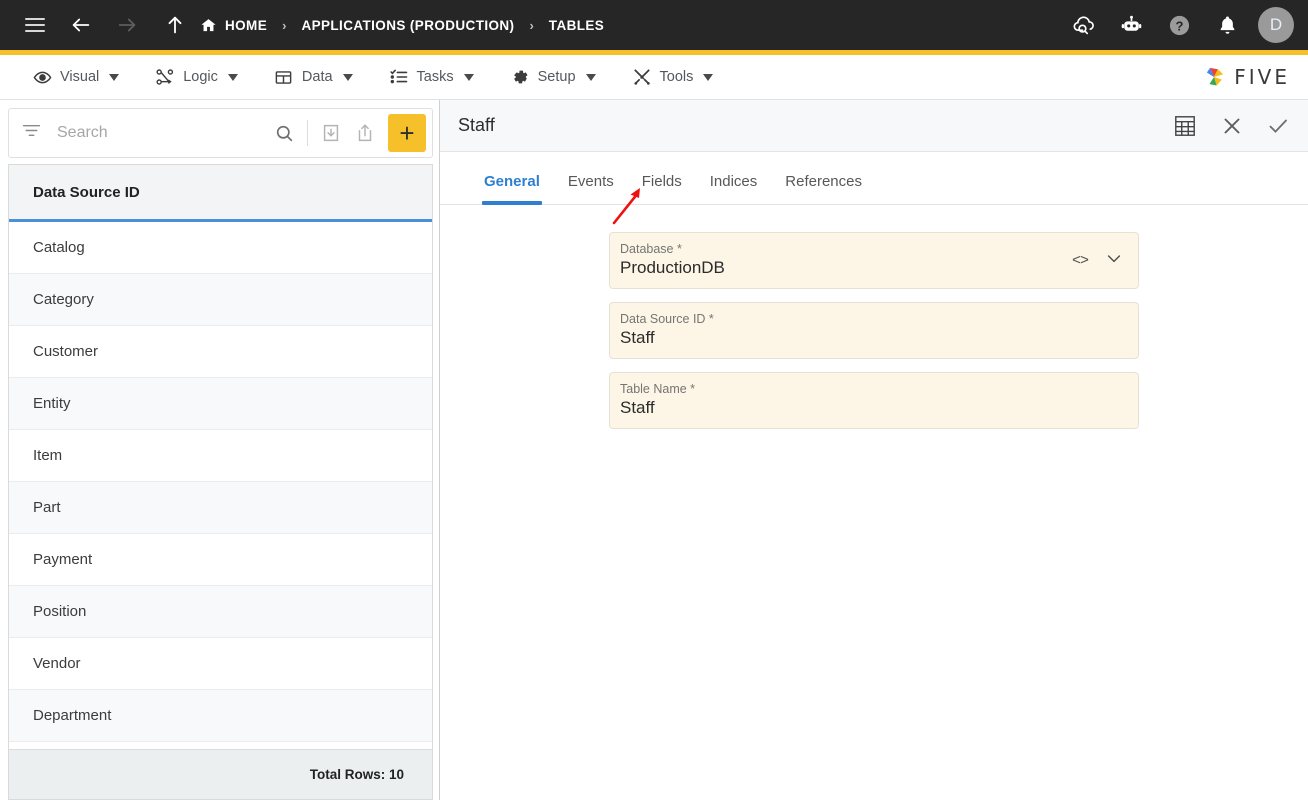 The image size is (1308, 800). What do you see at coordinates (220, 664) in the screenshot?
I see `list-item: Vendor` at bounding box center [220, 664].